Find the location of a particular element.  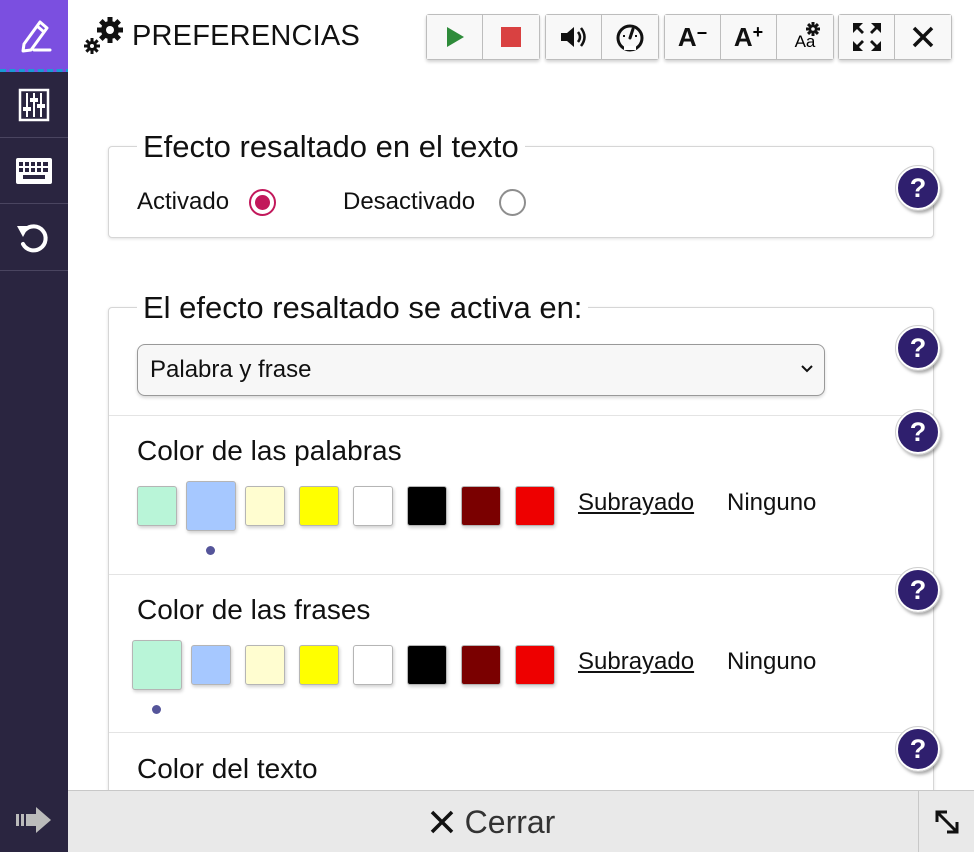

footer: Cerrar is located at coordinates (521, 821).